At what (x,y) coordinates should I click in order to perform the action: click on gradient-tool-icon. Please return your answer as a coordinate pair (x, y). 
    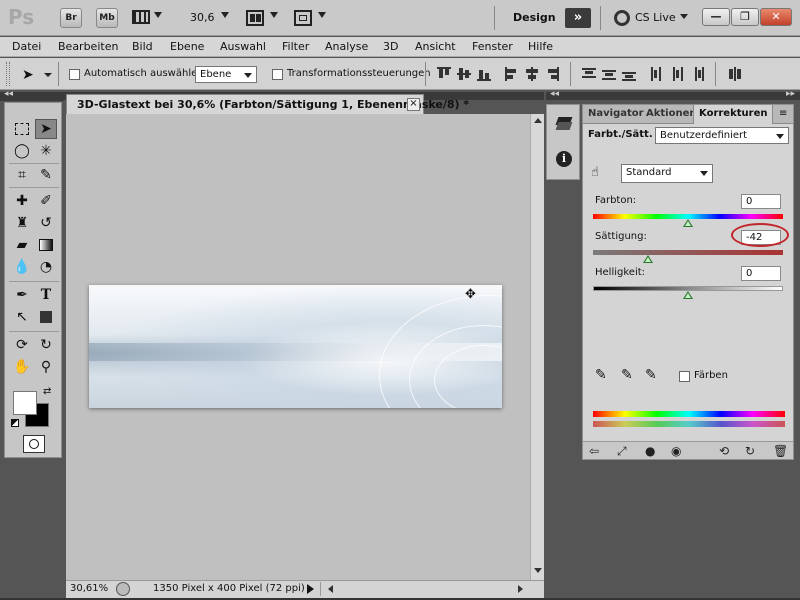
    Looking at the image, I should click on (46, 245).